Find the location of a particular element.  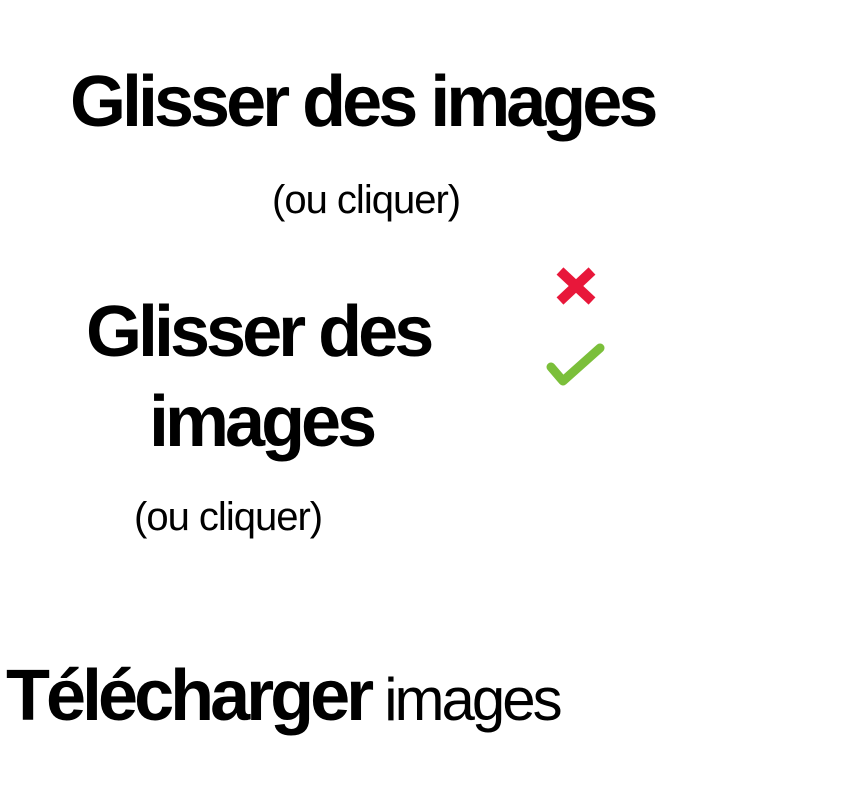

upload-label: Télécharger images is located at coordinates (284, 696).